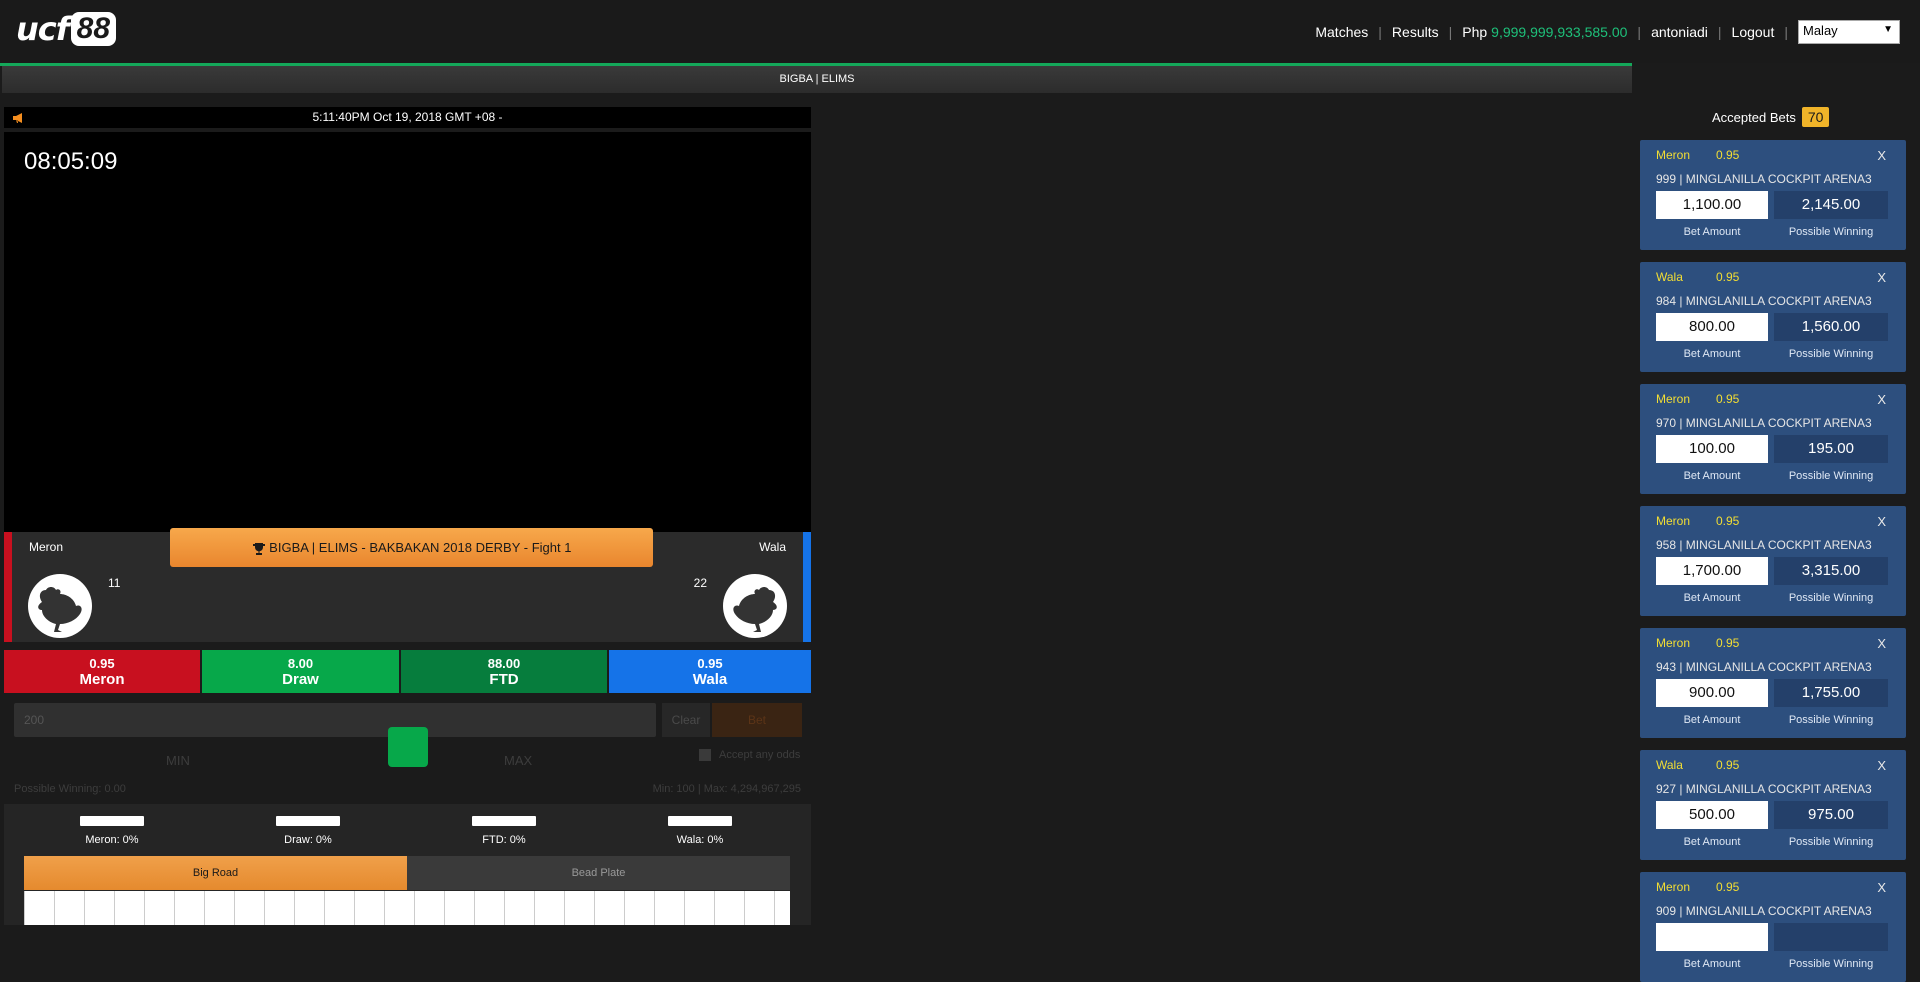 The image size is (1920, 982). What do you see at coordinates (1849, 32) in the screenshot?
I see `language-select: Malay ▼` at bounding box center [1849, 32].